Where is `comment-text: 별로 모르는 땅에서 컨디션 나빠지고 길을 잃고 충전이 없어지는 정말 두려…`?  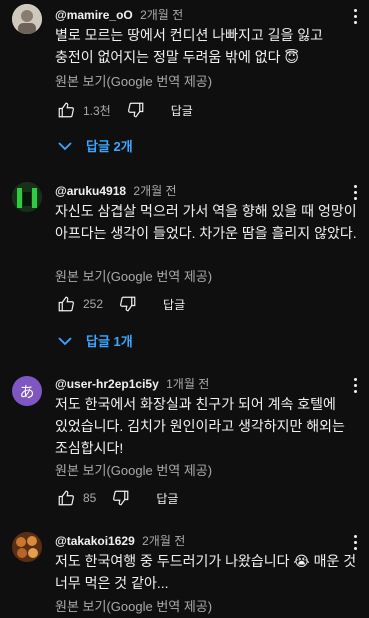 comment-text: 별로 모르는 땅에서 컨디션 나빠지고 길을 잃고 충전이 없어지는 정말 두려… is located at coordinates (189, 46).